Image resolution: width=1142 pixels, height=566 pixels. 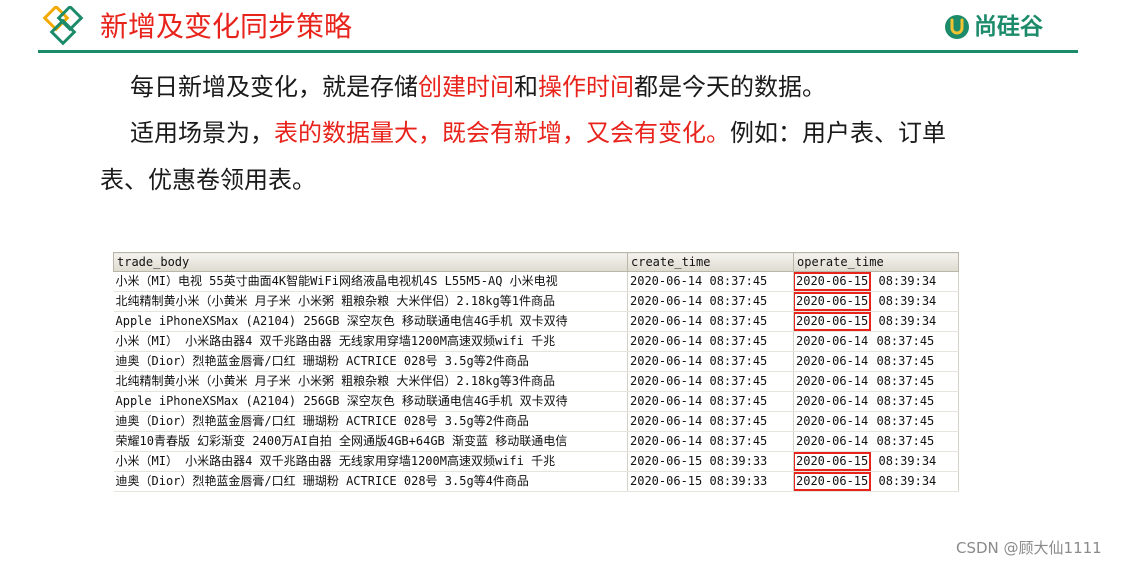 What do you see at coordinates (876, 262) in the screenshot?
I see `column-header-operate-time: operate_time` at bounding box center [876, 262].